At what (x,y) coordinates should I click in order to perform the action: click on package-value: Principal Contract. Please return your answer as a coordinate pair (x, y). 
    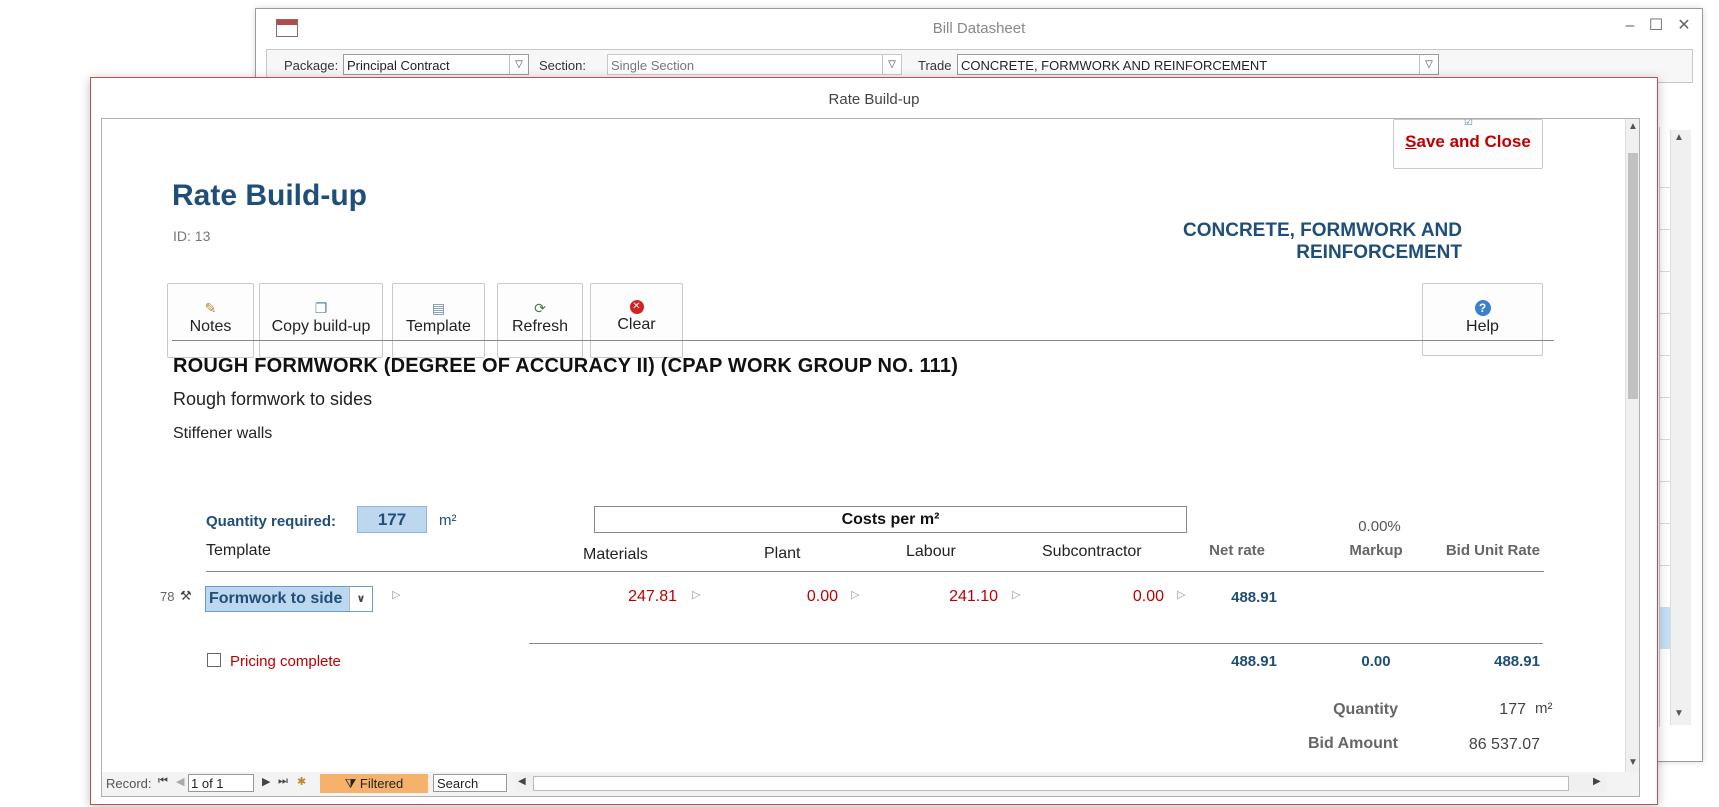
    Looking at the image, I should click on (398, 65).